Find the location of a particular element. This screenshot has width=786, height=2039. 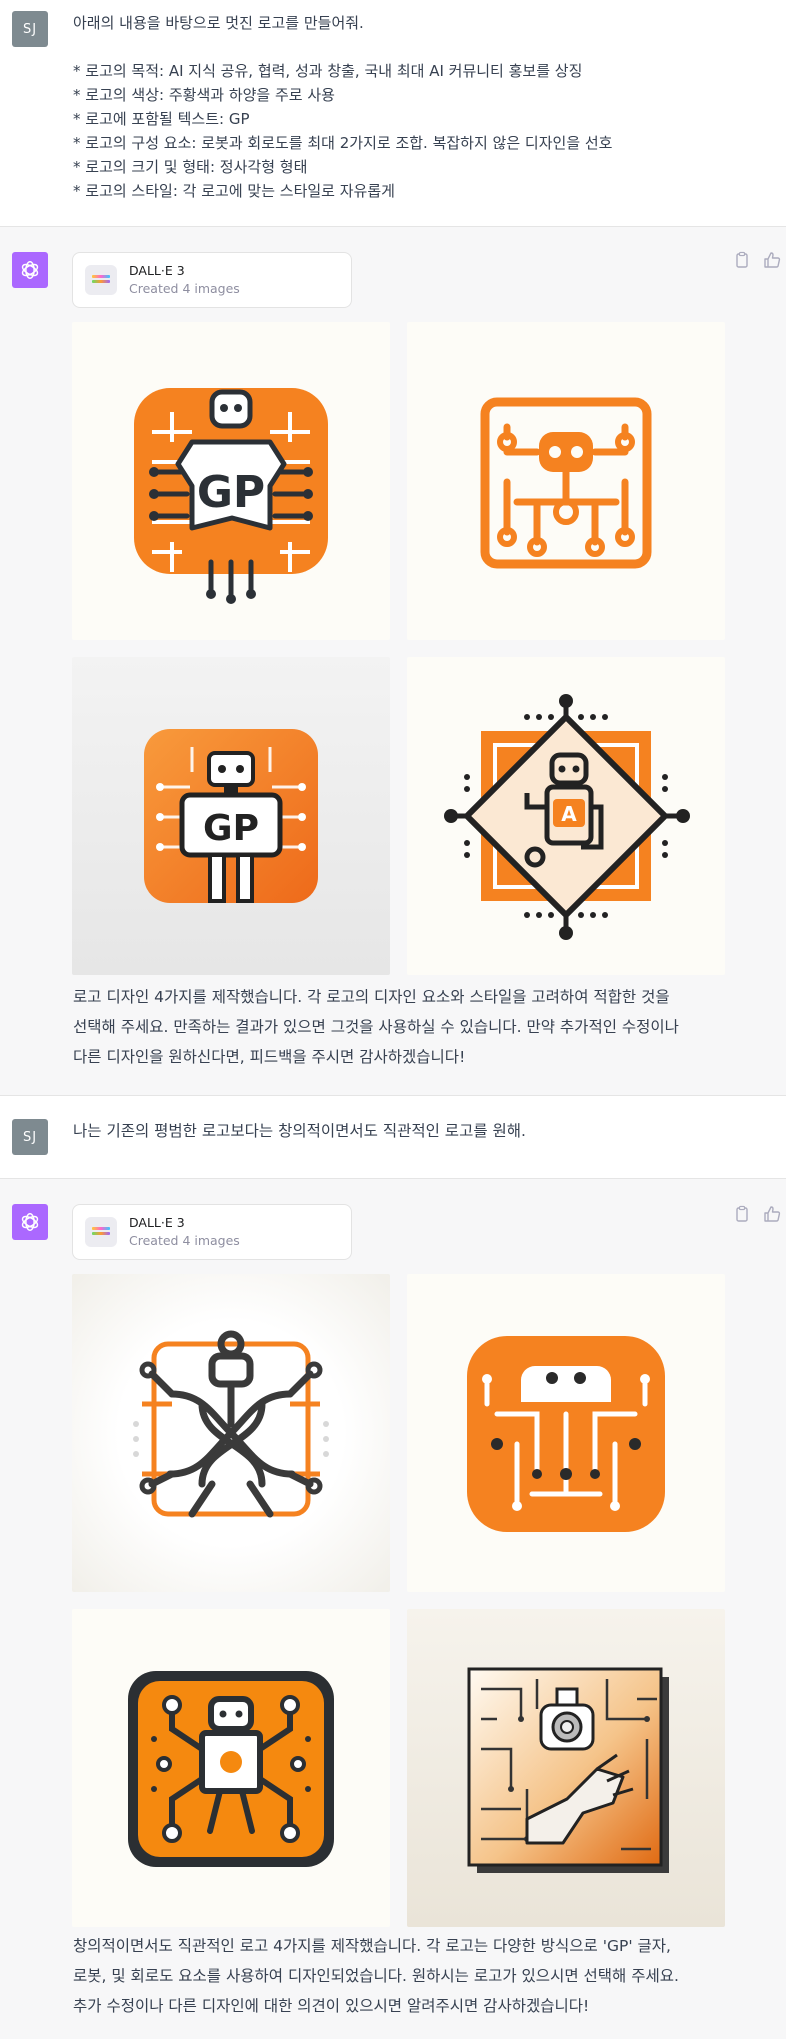

message-line: * 로고에 포함될 텍스트: GP is located at coordinates (161, 119).